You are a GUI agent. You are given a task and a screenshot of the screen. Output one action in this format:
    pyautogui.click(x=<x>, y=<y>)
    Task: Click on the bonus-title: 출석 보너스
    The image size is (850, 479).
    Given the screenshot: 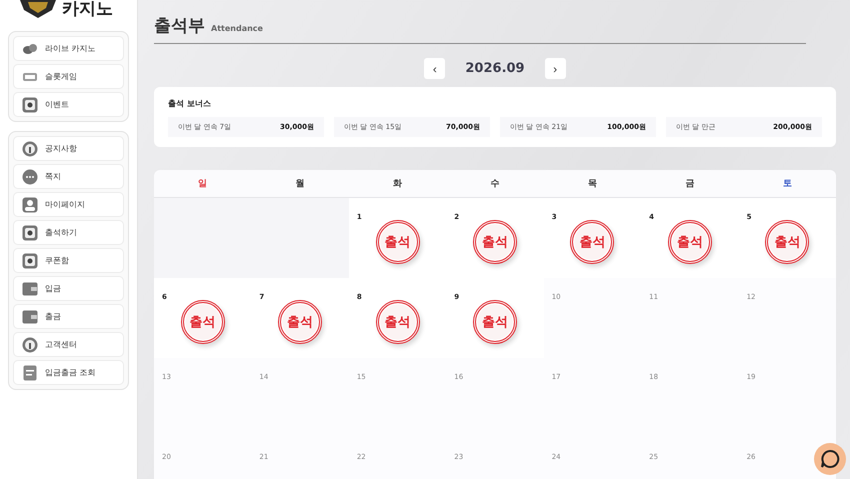 What is the action you would take?
    pyautogui.click(x=190, y=103)
    